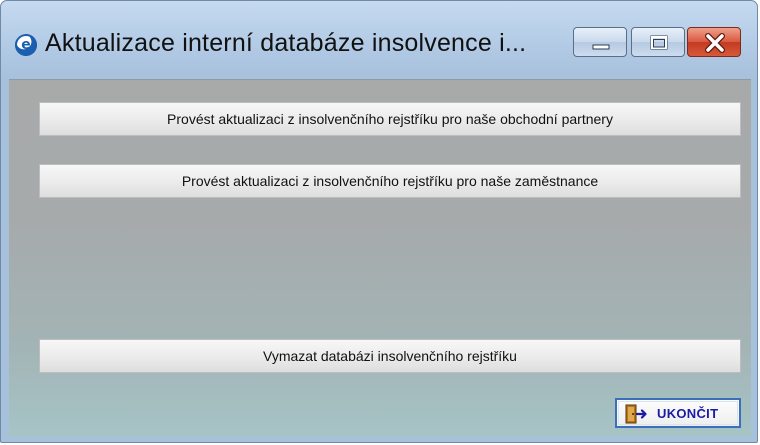 This screenshot has width=760, height=445. I want to click on maximize-button, so click(658, 42).